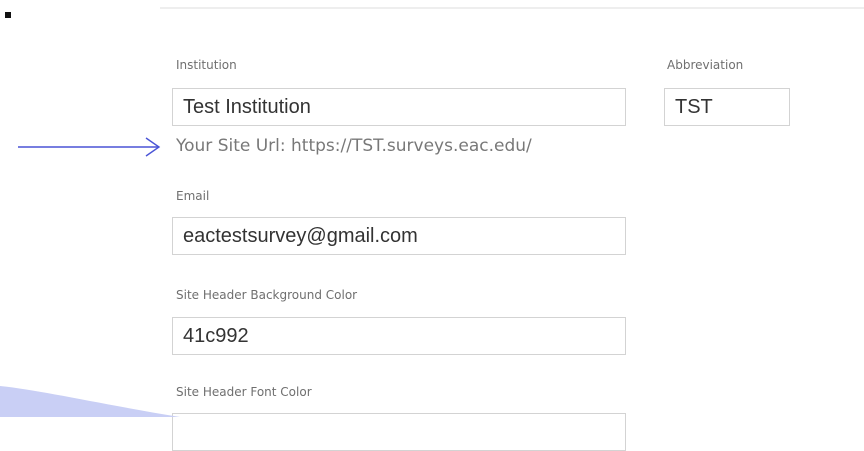 The height and width of the screenshot is (451, 864). I want to click on institution-field: Test Institution, so click(399, 107).